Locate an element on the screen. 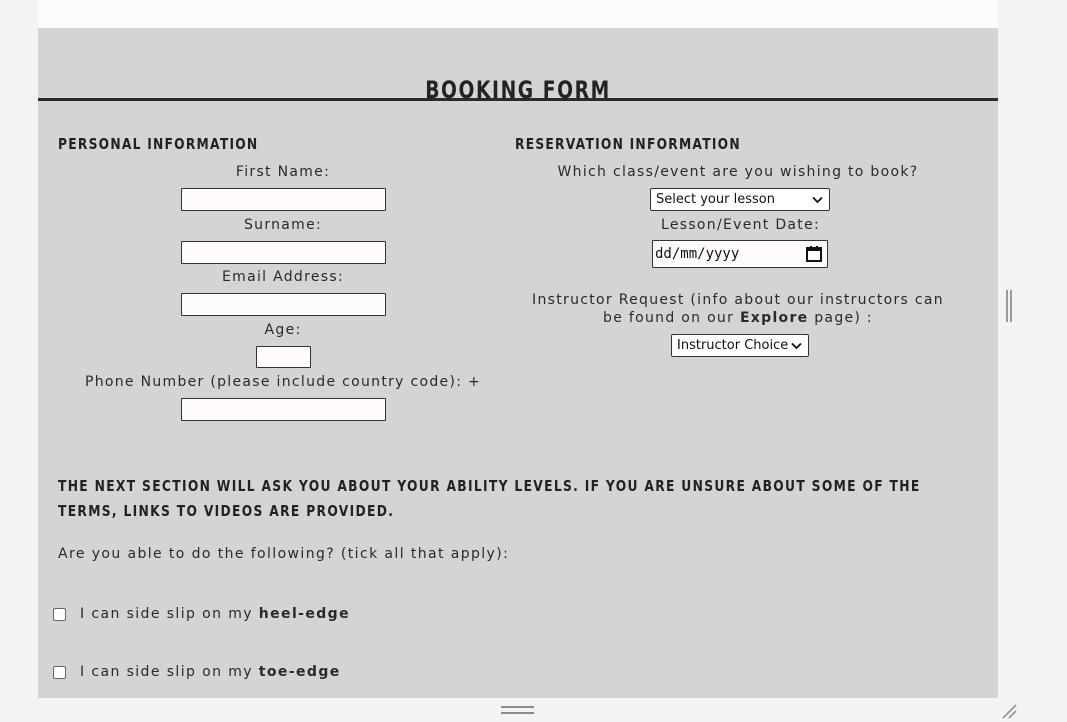  date-placeholder: dd/mm/yyyy is located at coordinates (697, 254).